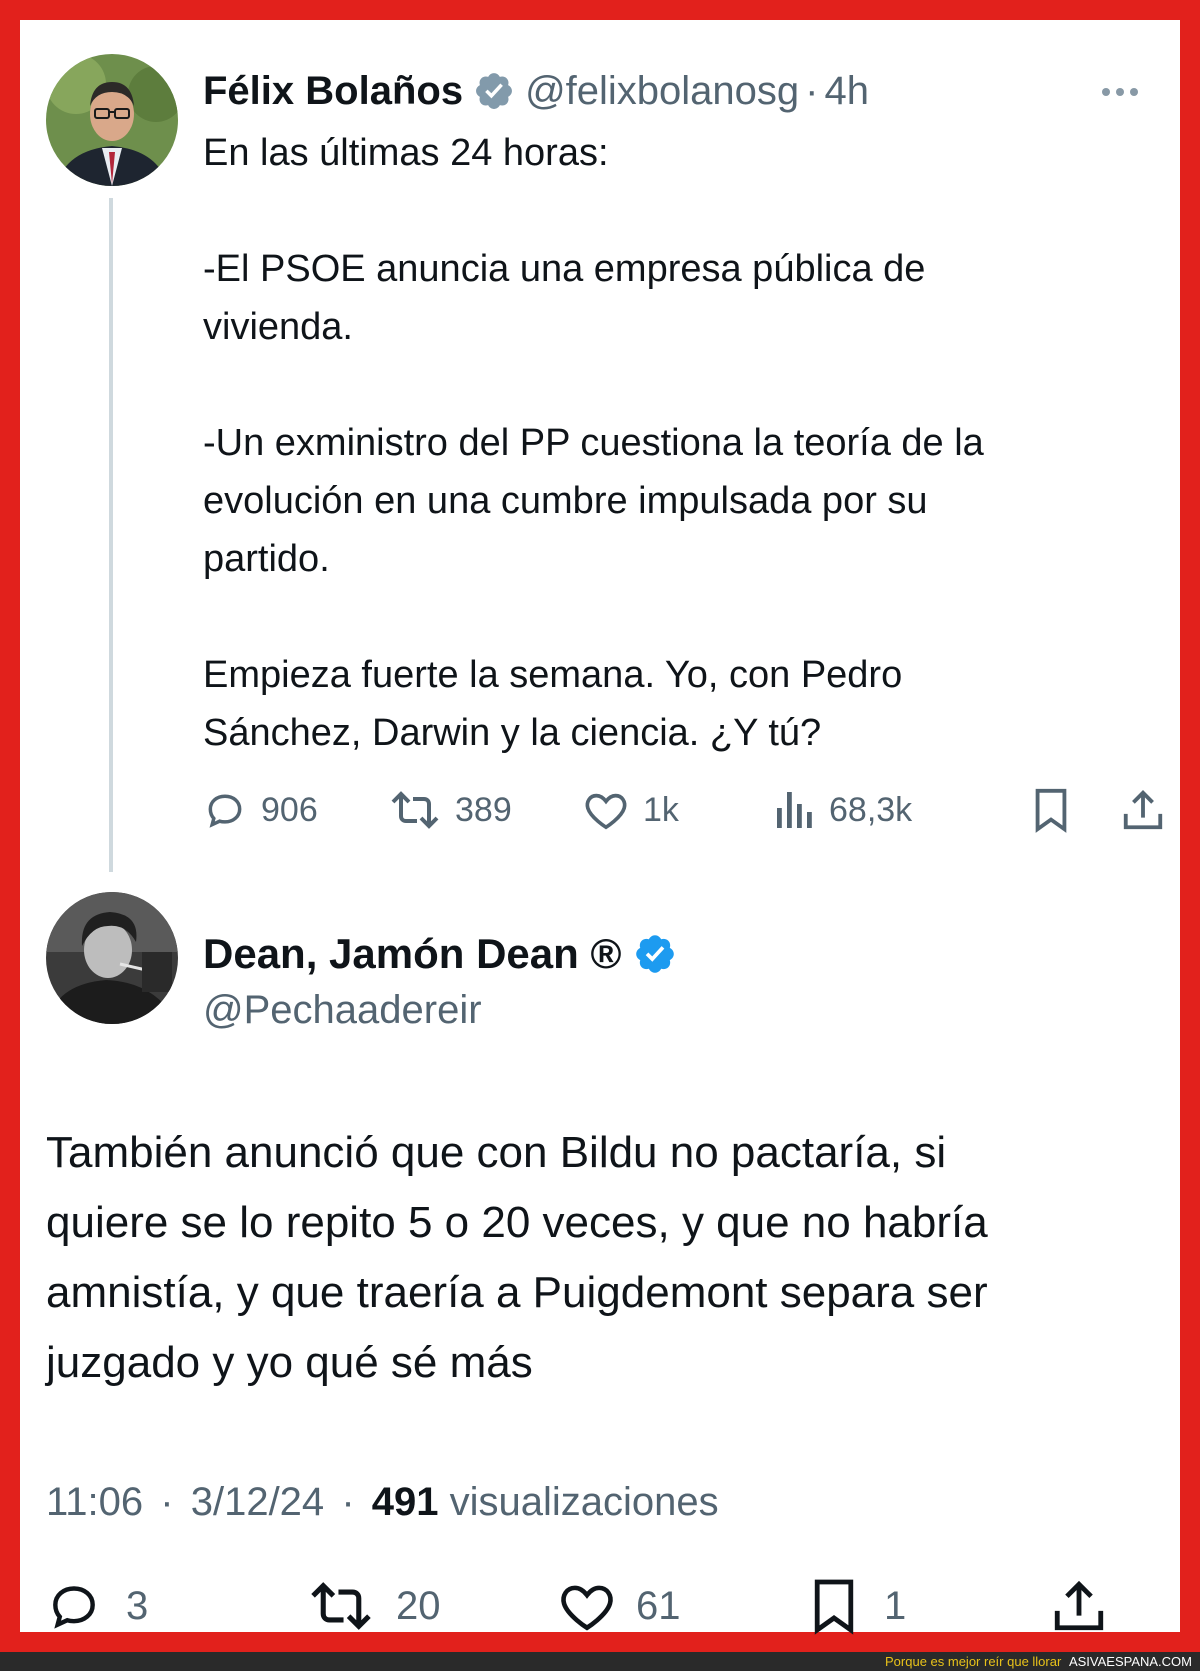 Image resolution: width=1200 pixels, height=1671 pixels. I want to click on tweet1-line: vivienda., so click(278, 327).